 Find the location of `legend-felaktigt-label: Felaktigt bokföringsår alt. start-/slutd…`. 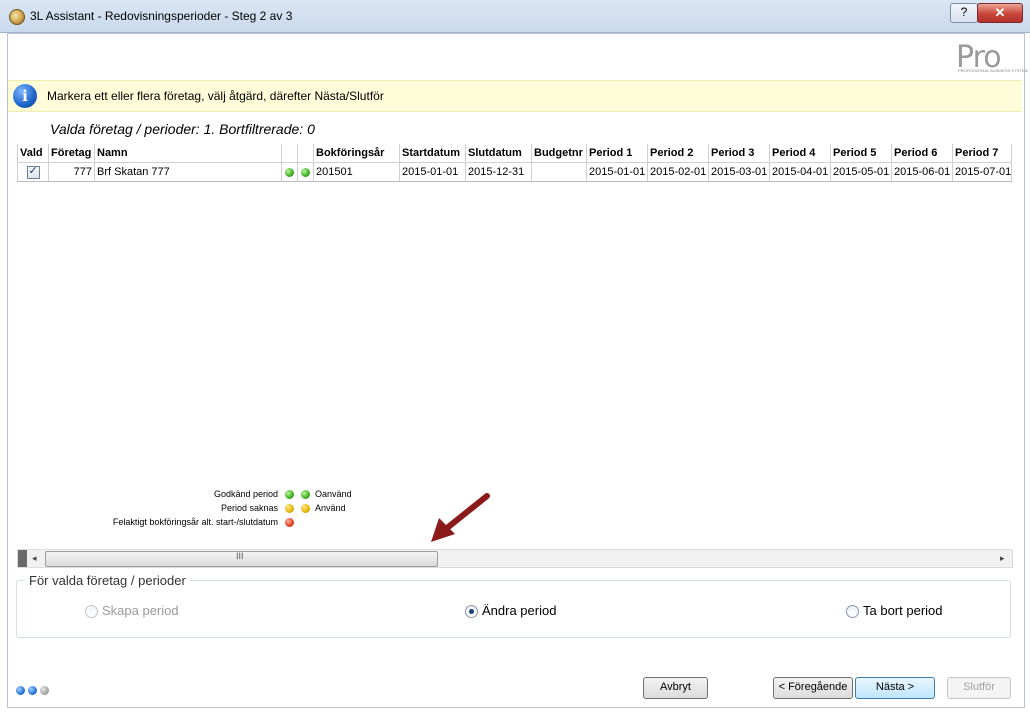

legend-felaktigt-label: Felaktigt bokföringsår alt. start-/slutd… is located at coordinates (195, 522).